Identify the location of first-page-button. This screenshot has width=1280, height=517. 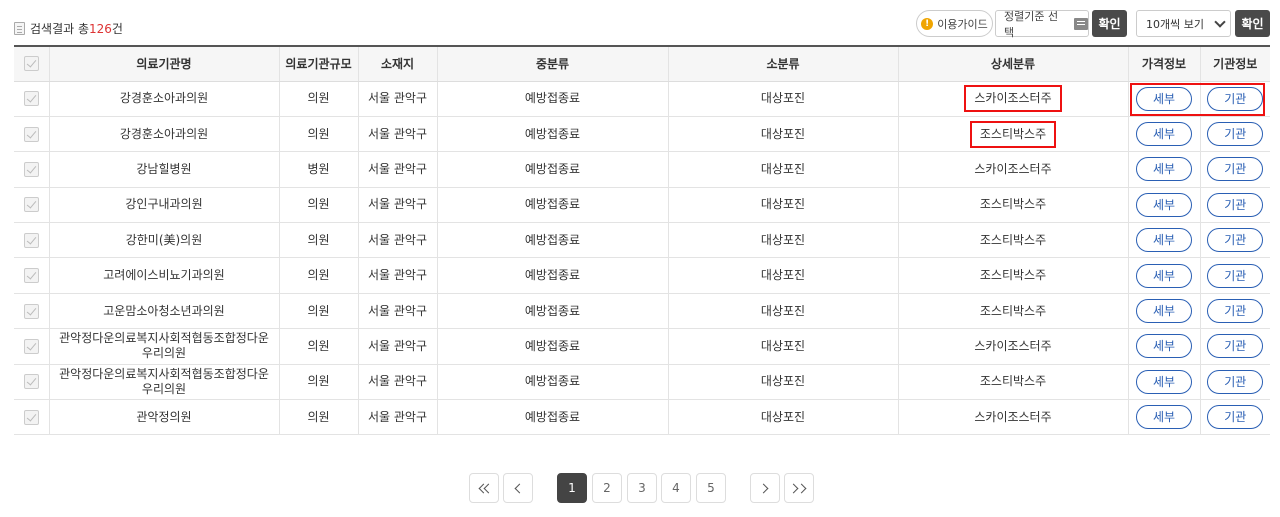
(484, 488).